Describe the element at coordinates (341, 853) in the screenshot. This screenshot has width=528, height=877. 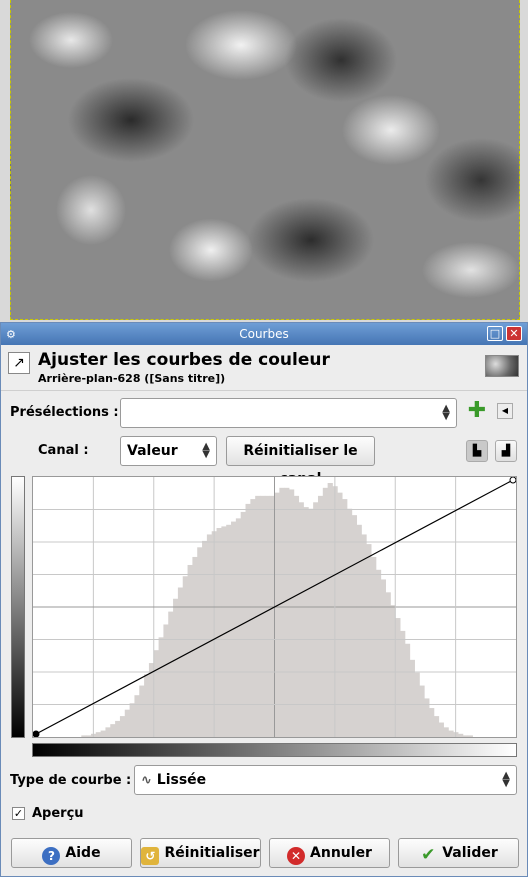
I see `cancel-label: Annuler` at that location.